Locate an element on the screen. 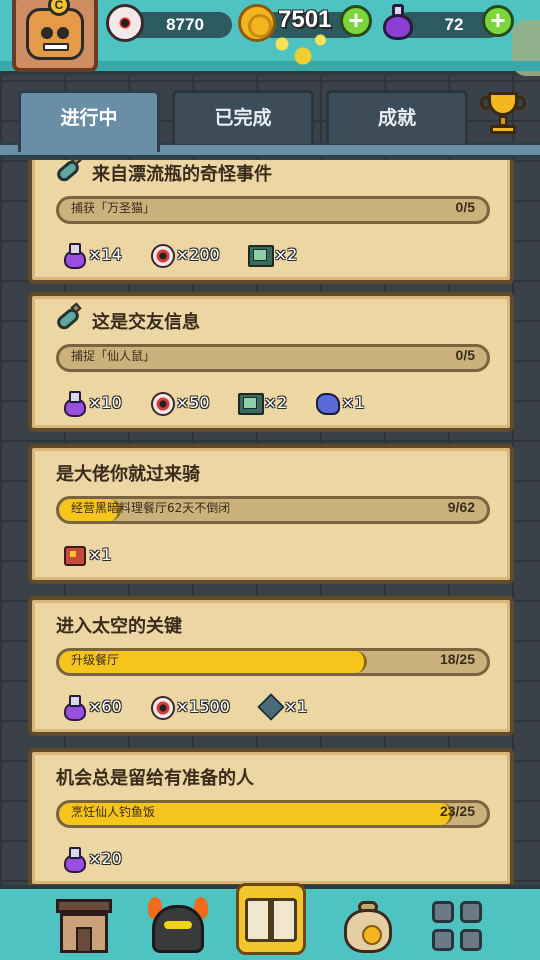 The image size is (540, 960). reward-item: ×14 is located at coordinates (92, 255).